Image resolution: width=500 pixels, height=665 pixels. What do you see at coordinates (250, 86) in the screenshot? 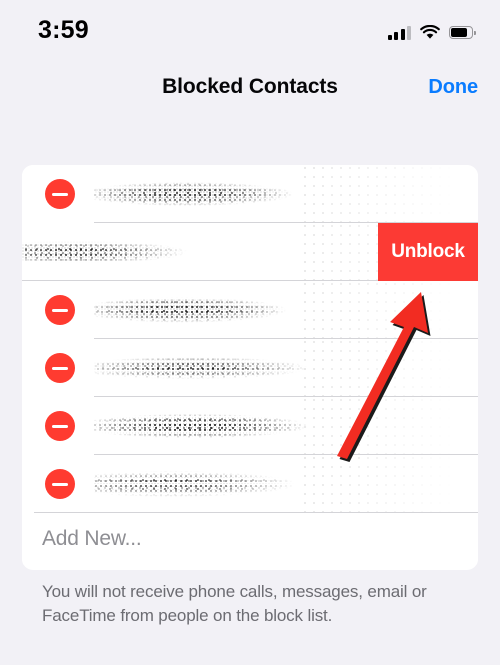
I see `page-title: Blocked Contacts` at bounding box center [250, 86].